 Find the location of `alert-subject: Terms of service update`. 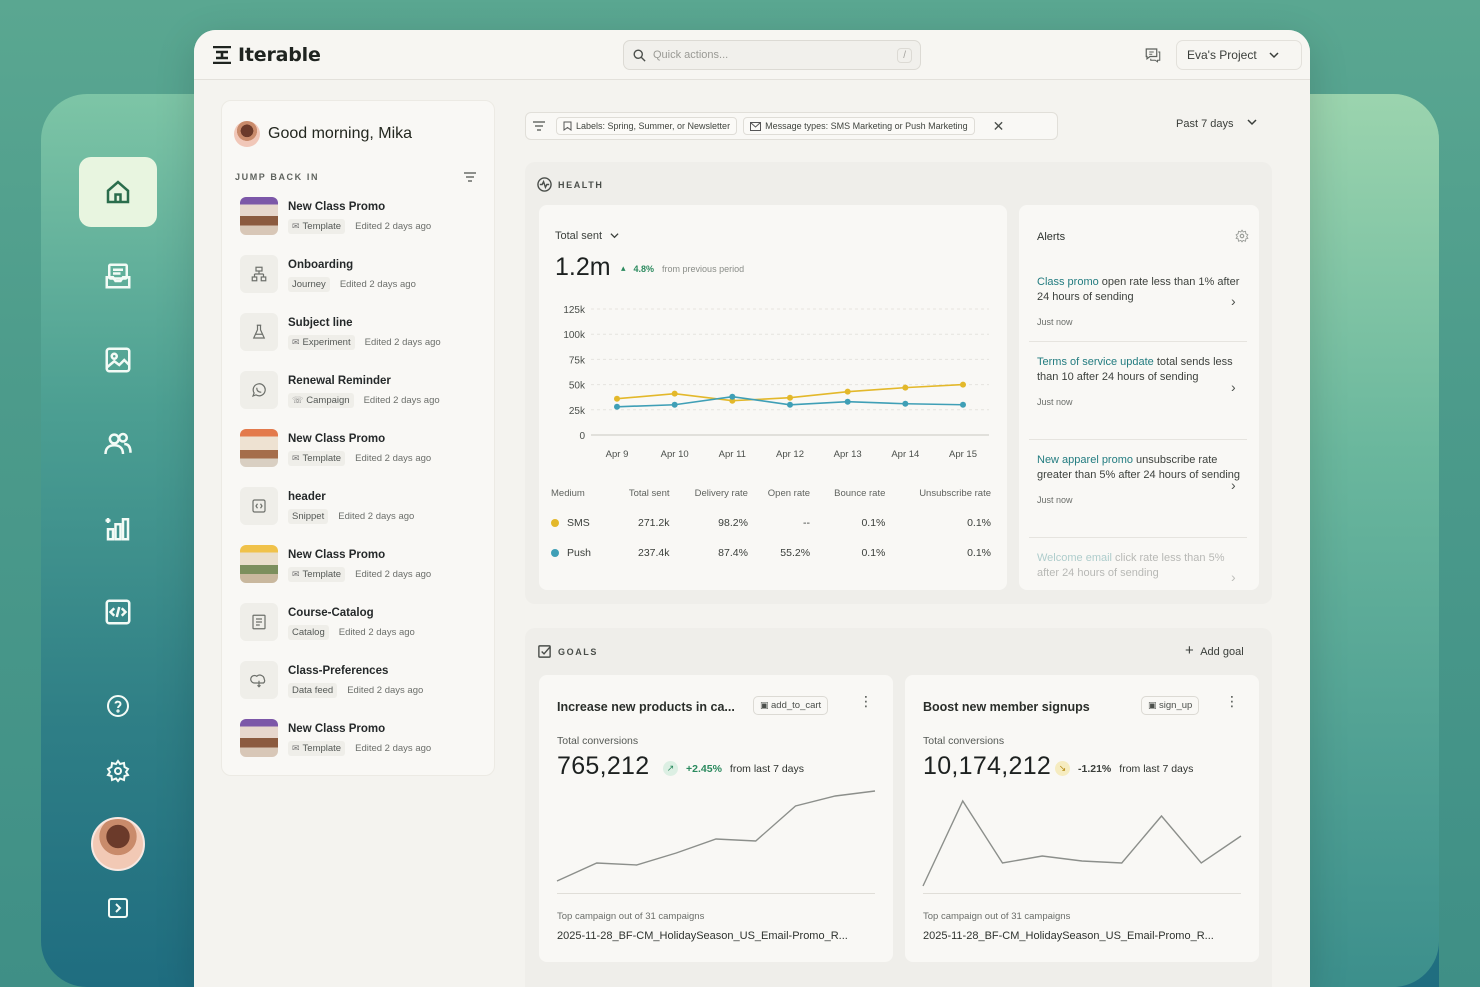

alert-subject: Terms of service update is located at coordinates (1095, 362).